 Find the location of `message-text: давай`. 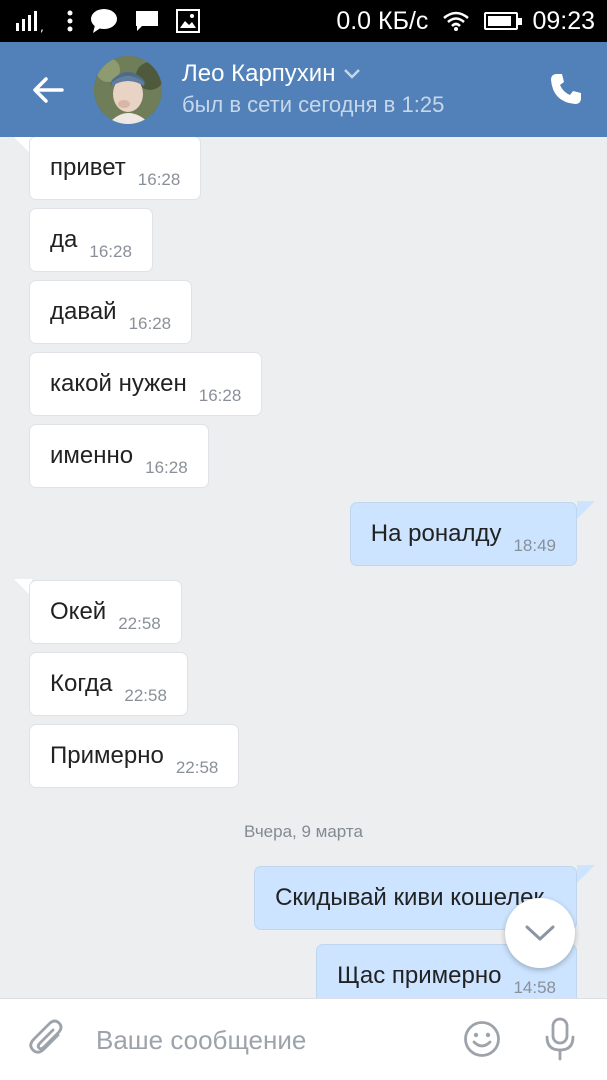

message-text: давай is located at coordinates (83, 311).